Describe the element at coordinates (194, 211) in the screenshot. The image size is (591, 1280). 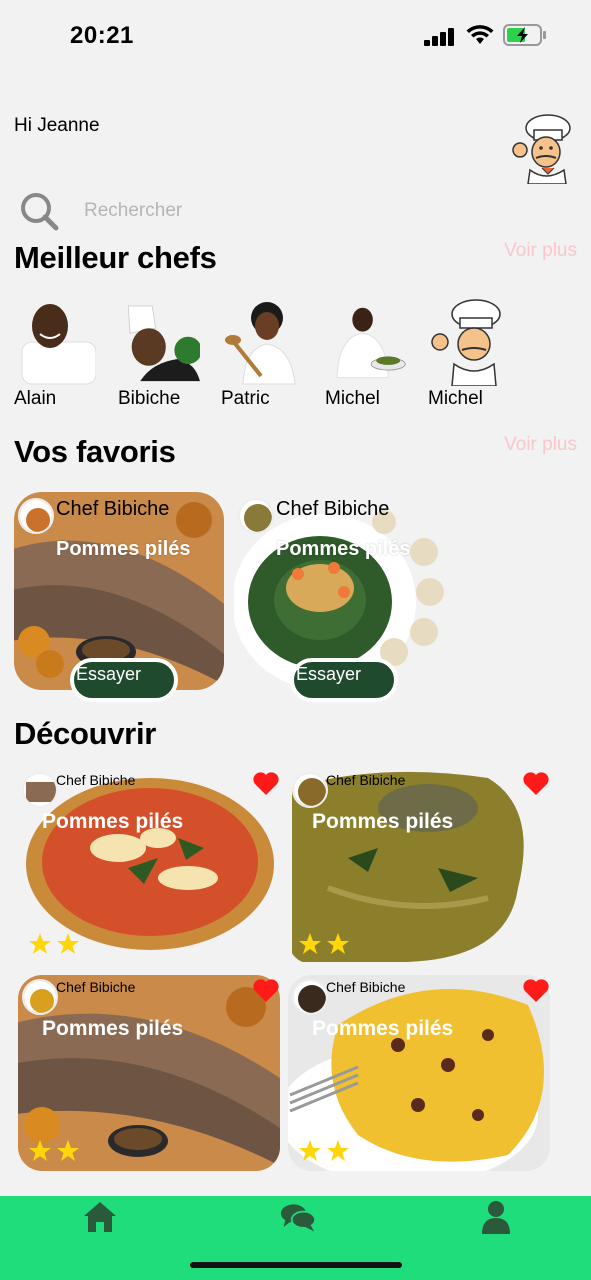
I see `search-input` at that location.